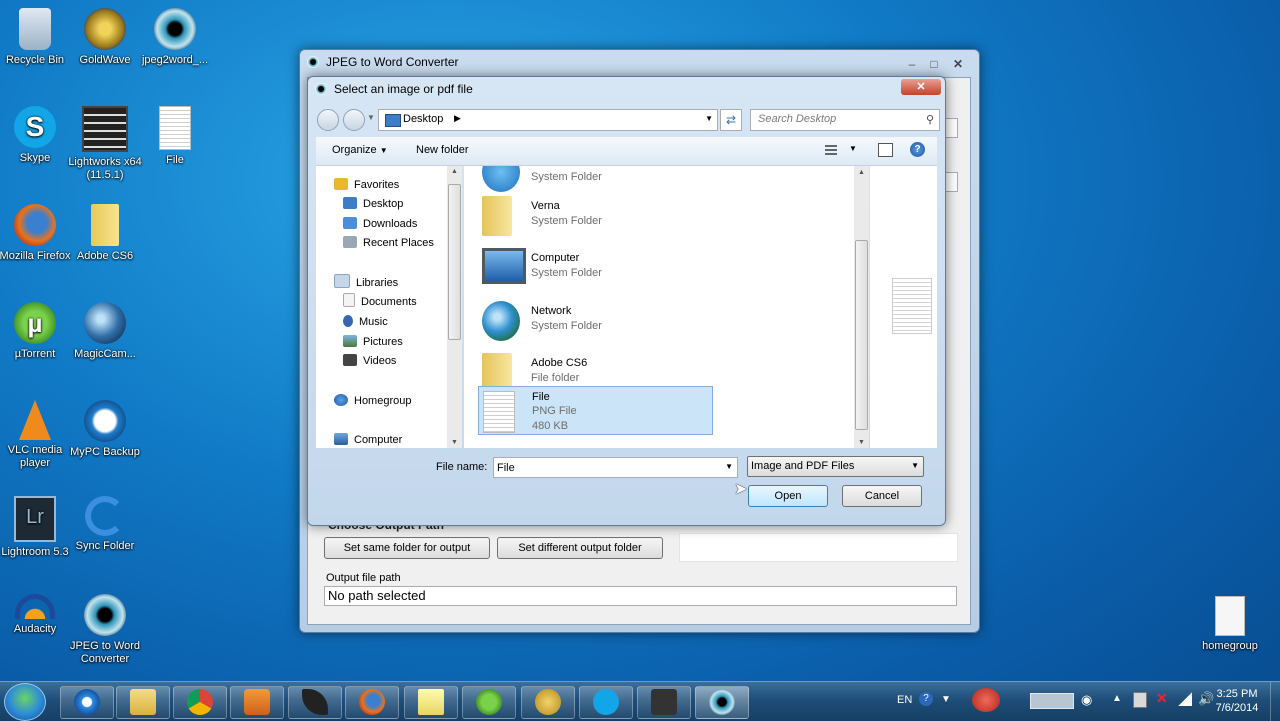 The image size is (1280, 721). I want to click on dialog-titlebar: Select an image or pdf file ✕, so click(626, 90).